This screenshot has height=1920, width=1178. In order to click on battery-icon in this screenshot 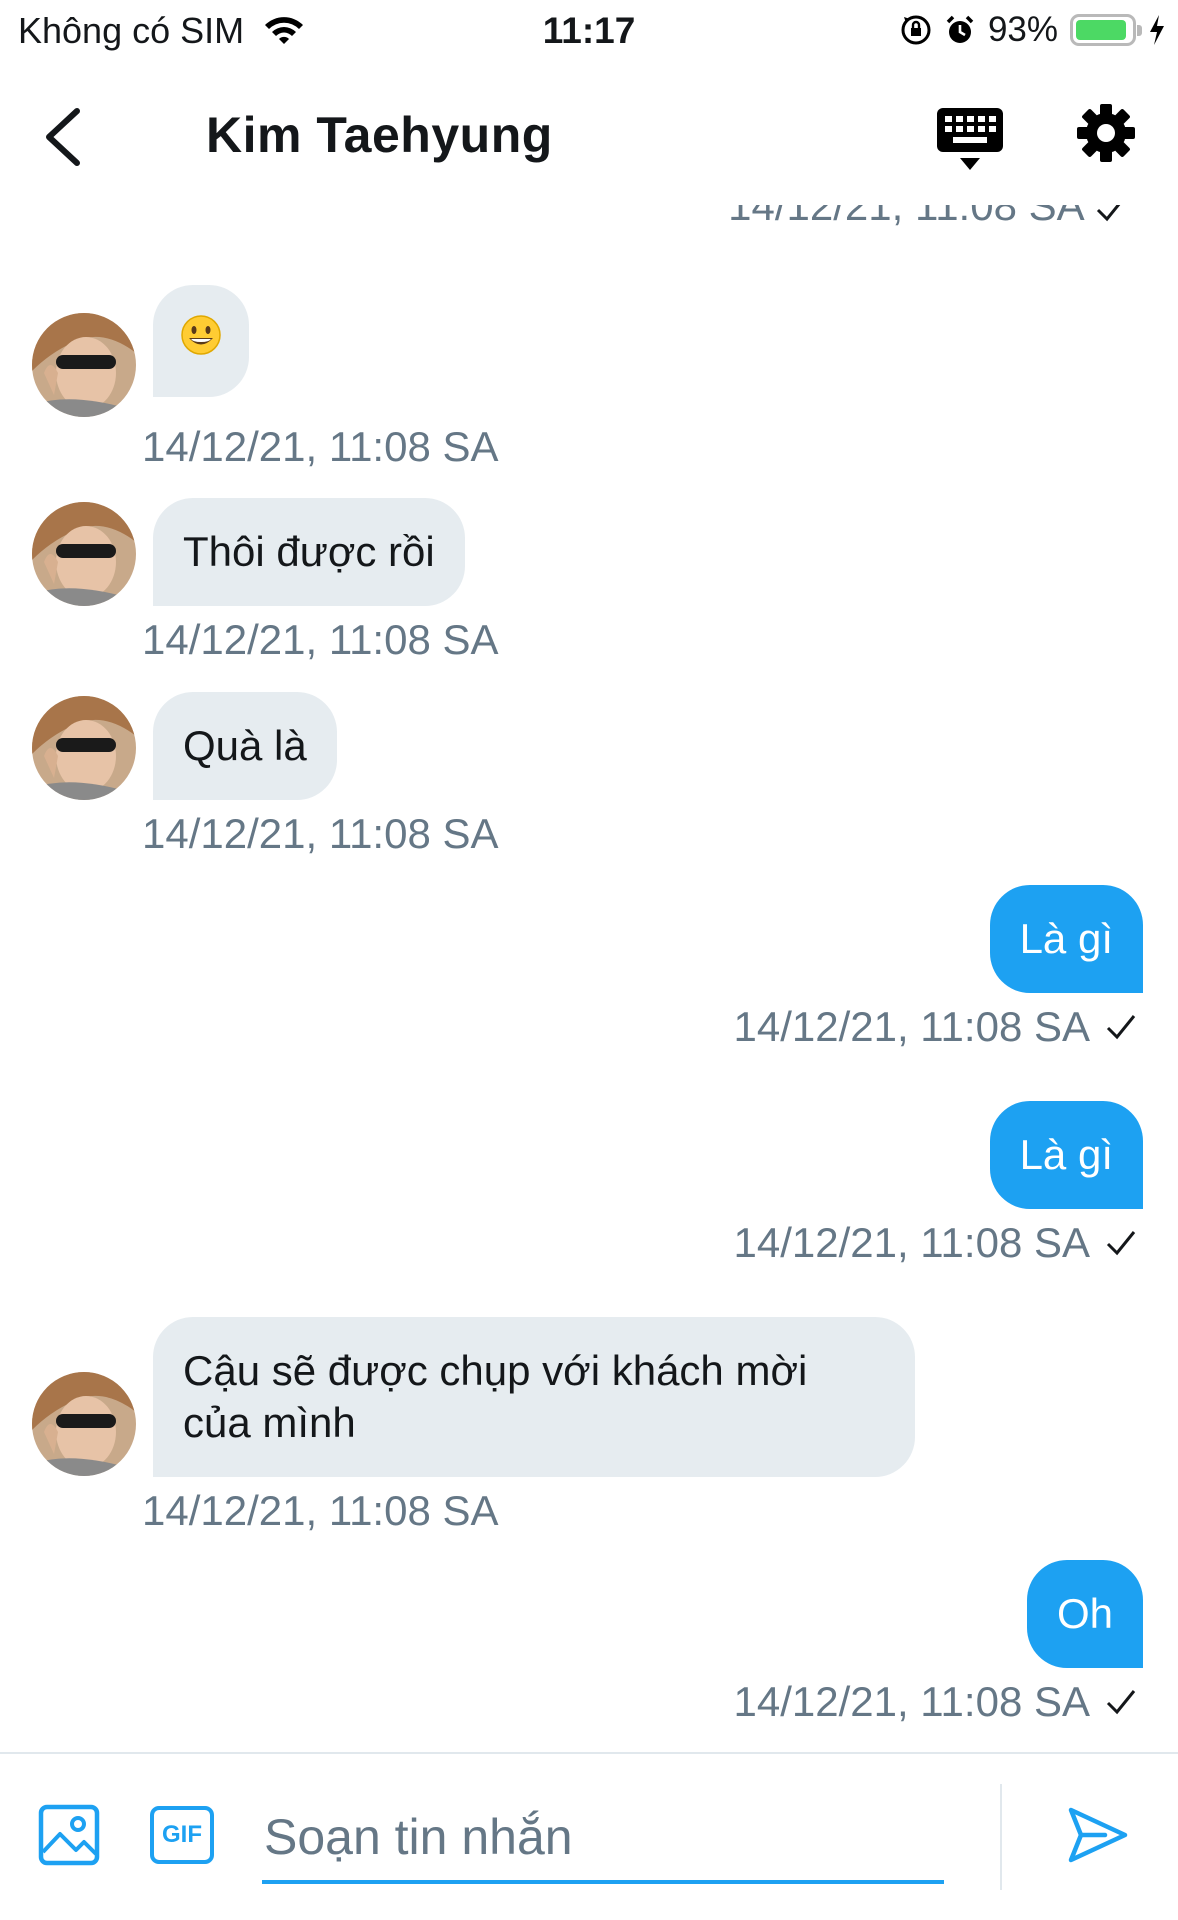, I will do `click(1106, 30)`.